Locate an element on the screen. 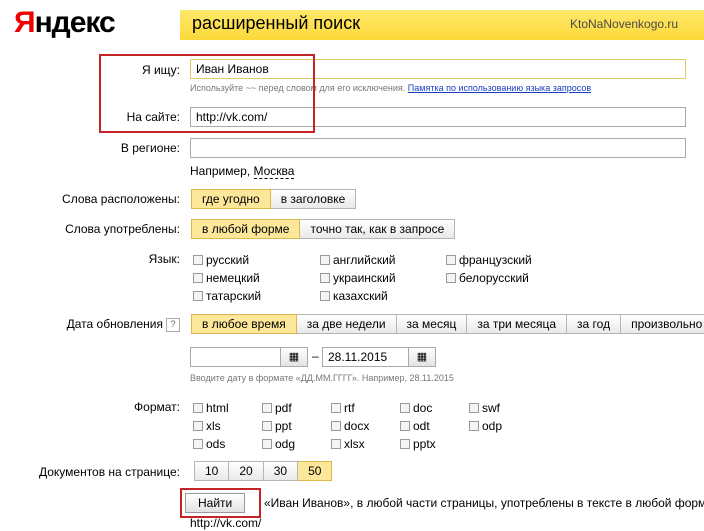 The width and height of the screenshot is (704, 531). lang-kazakh: казахский is located at coordinates (354, 296).